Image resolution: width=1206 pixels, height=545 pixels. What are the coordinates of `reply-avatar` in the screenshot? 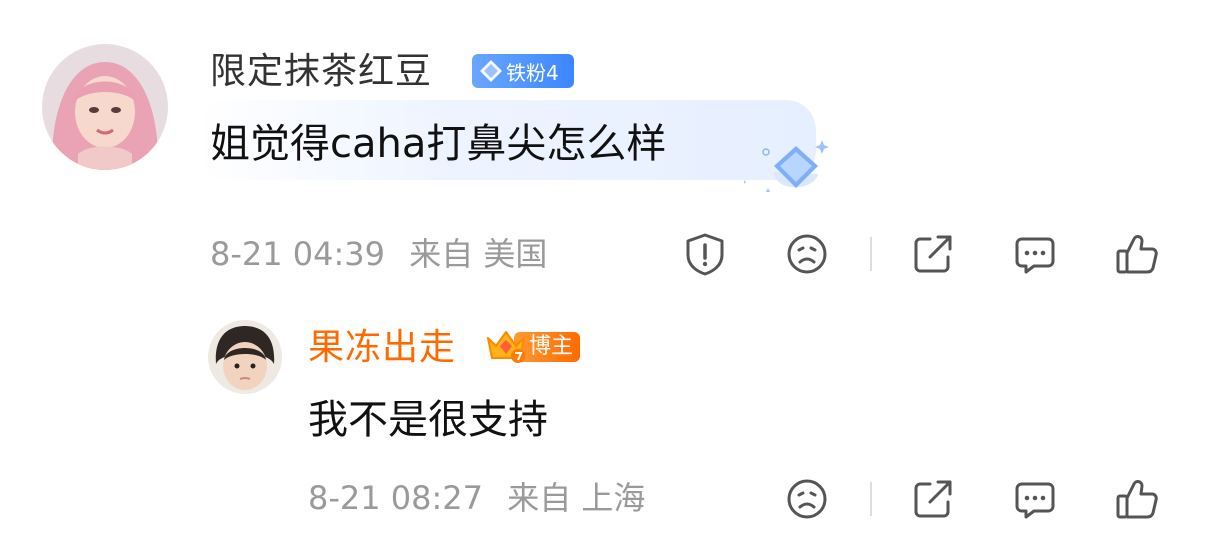 It's located at (245, 357).